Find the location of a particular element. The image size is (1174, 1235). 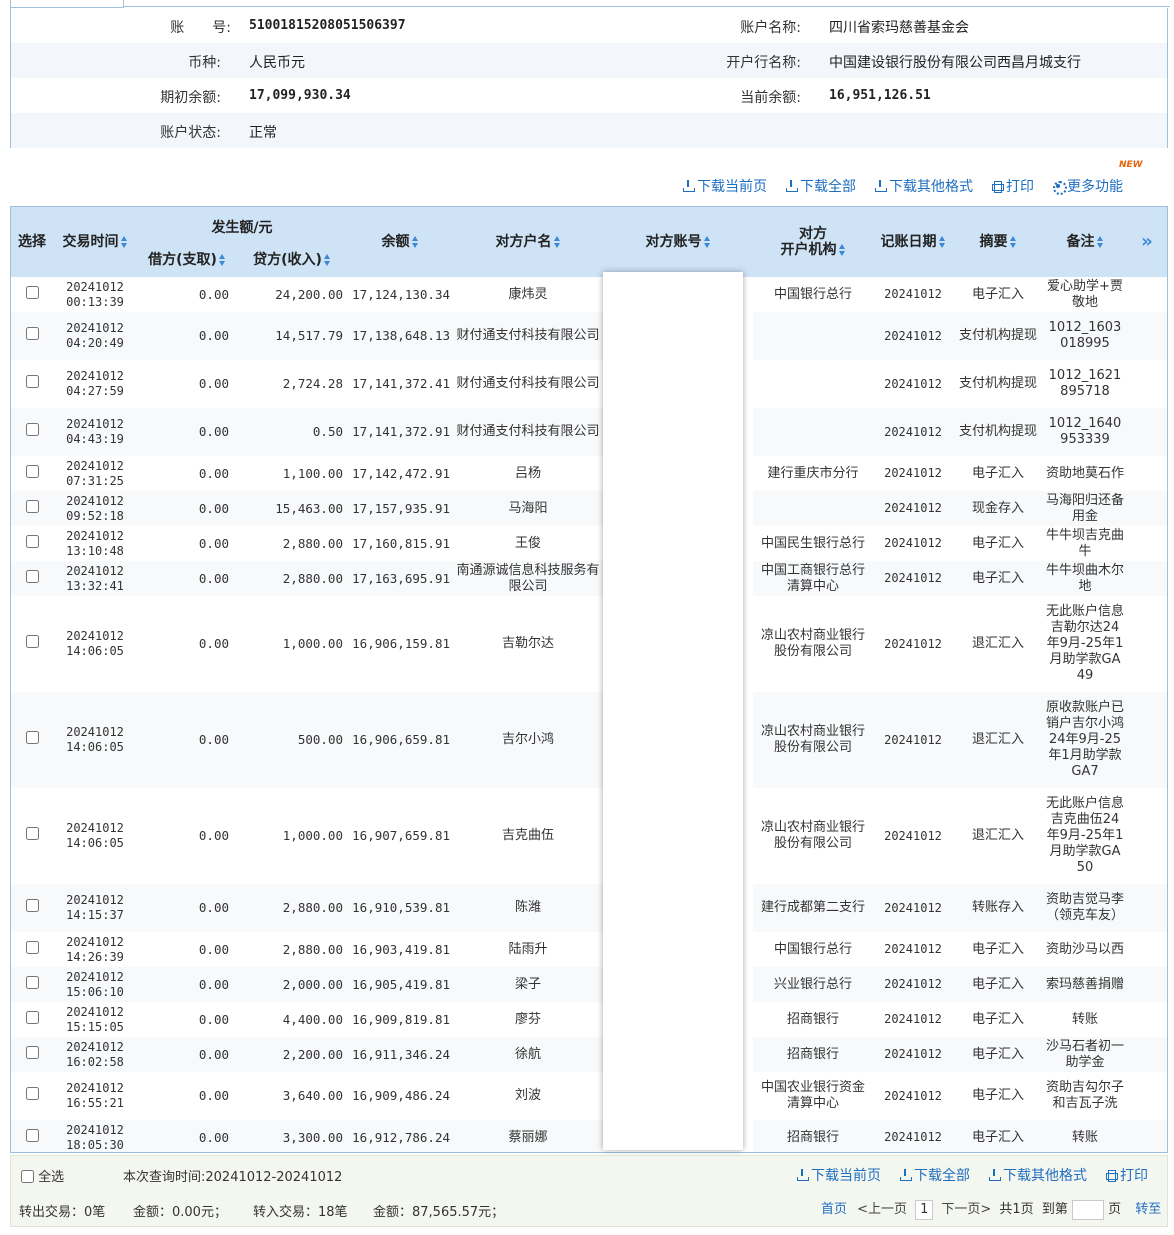

col-counter-bank: 对方 开户机构 is located at coordinates (813, 242).